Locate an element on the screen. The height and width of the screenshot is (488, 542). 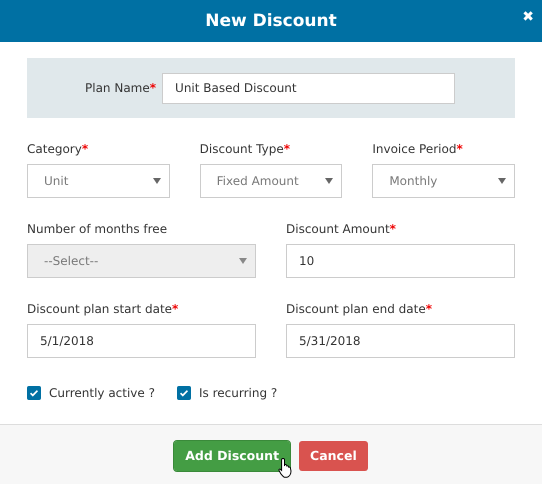
field-label: Discount plan end date* is located at coordinates (359, 309).